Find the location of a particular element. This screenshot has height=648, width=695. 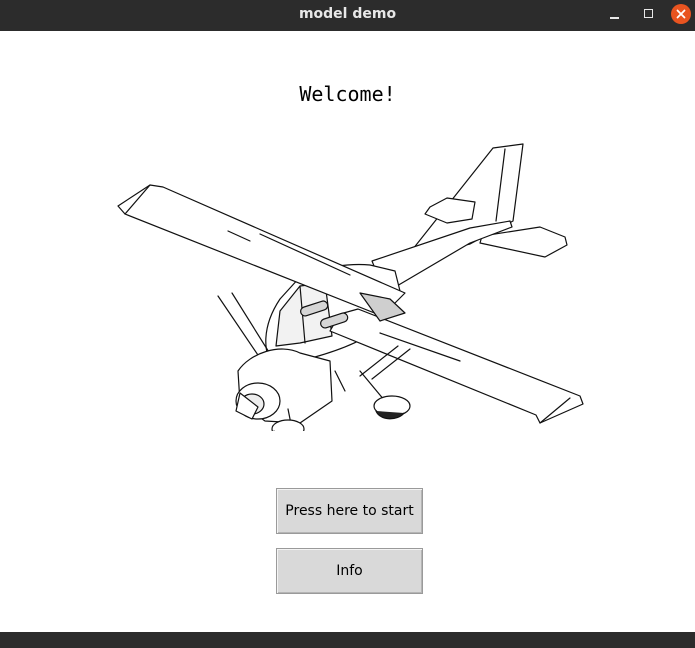

minimize-icon is located at coordinates (614, 18).